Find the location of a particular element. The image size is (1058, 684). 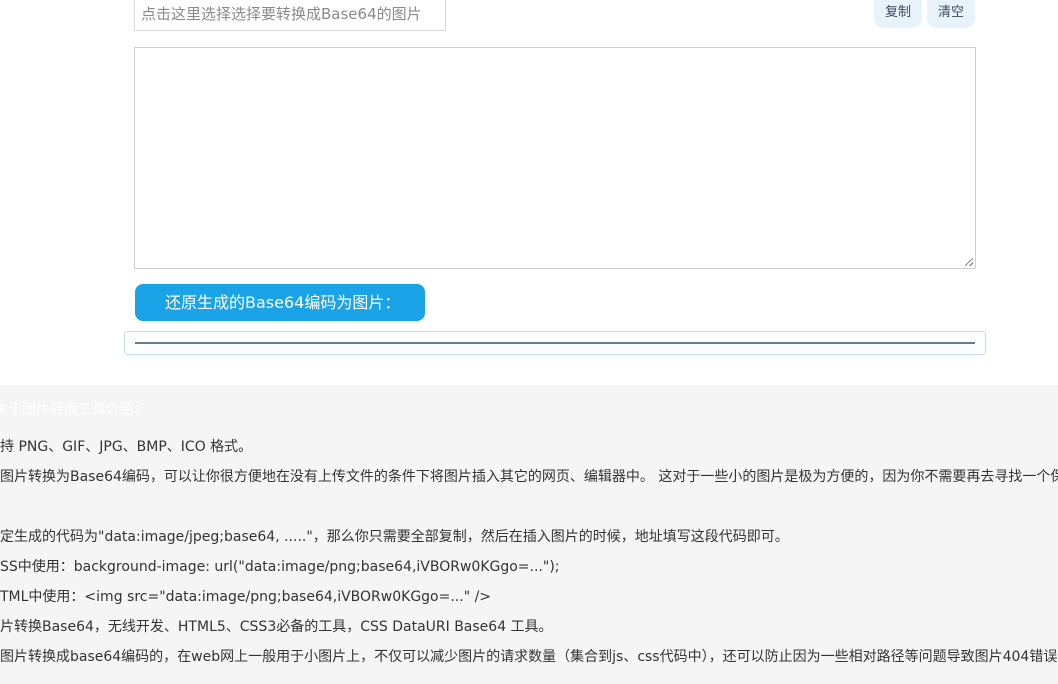

file-select-input: 点击这里选择选择要转换成Base64的图片 is located at coordinates (290, 15).